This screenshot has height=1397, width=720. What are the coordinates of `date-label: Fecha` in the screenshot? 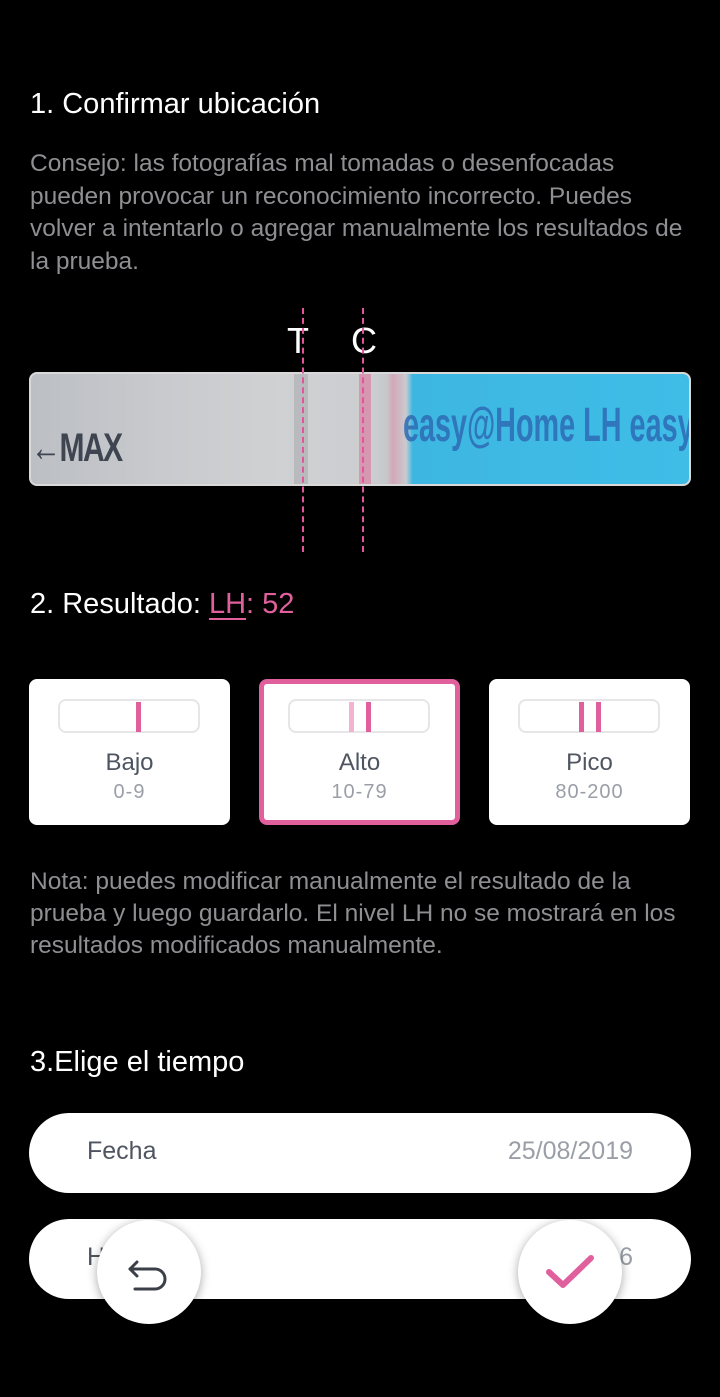 It's located at (122, 1151).